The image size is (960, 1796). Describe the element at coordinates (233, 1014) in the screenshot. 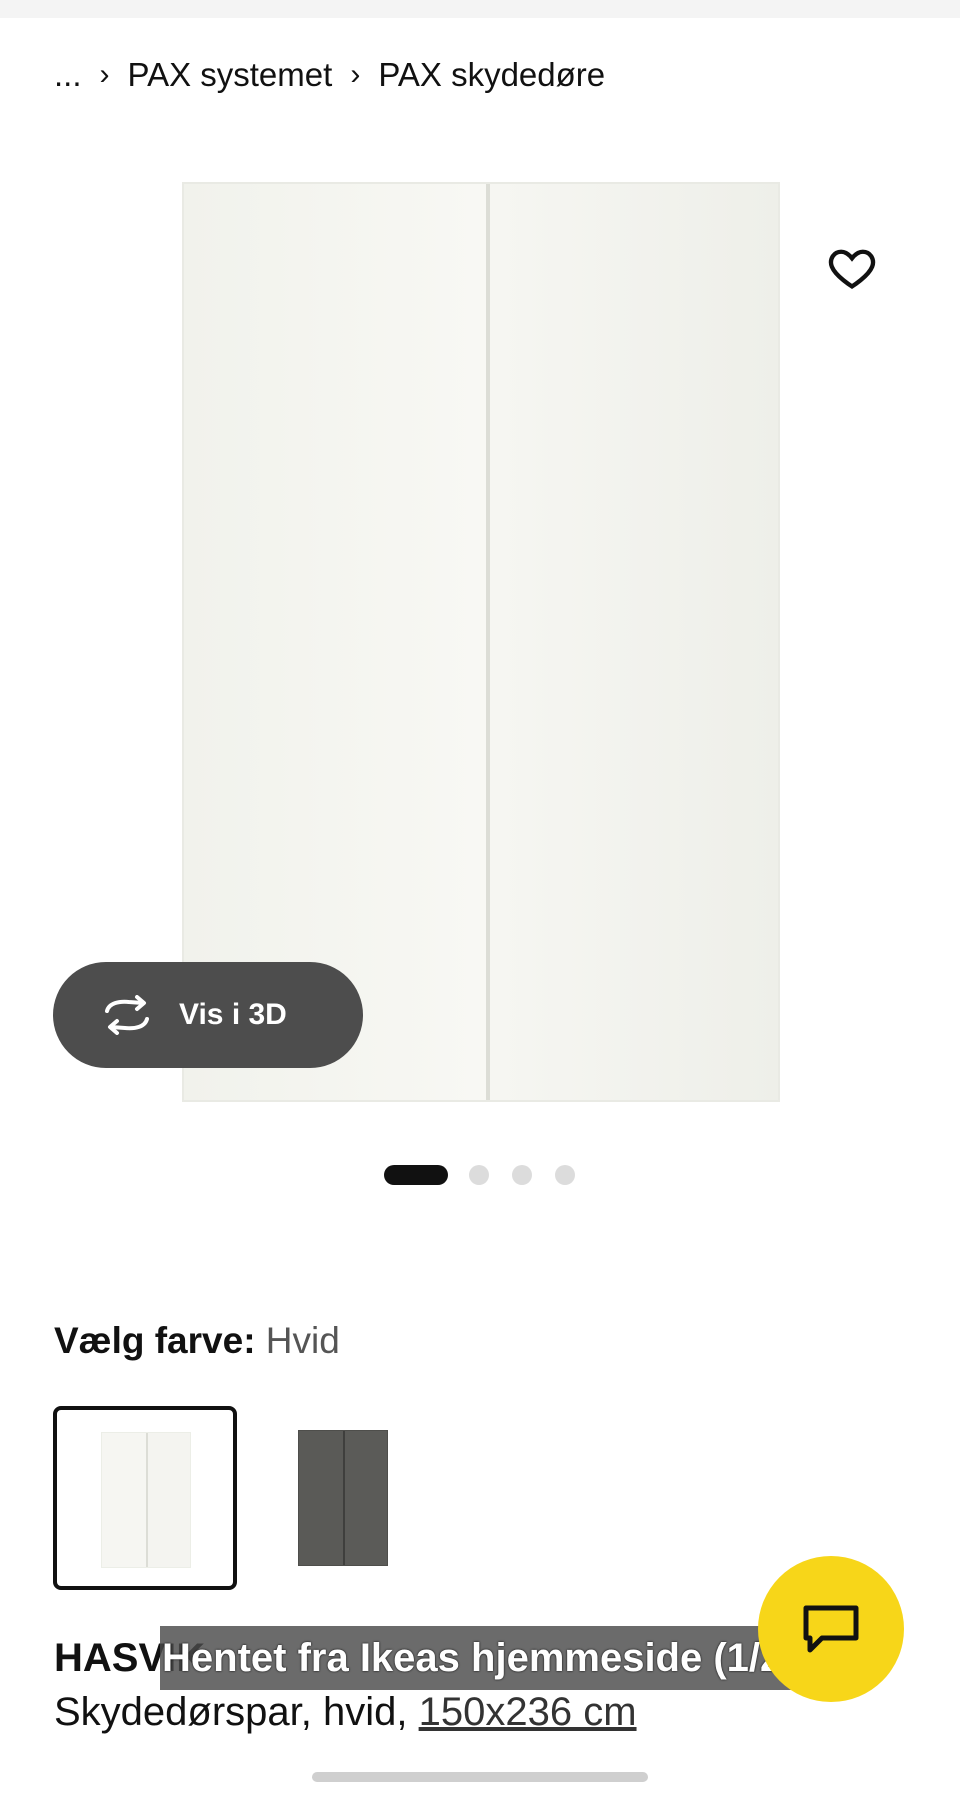

I see `view-3d-label: Vis i 3D` at that location.